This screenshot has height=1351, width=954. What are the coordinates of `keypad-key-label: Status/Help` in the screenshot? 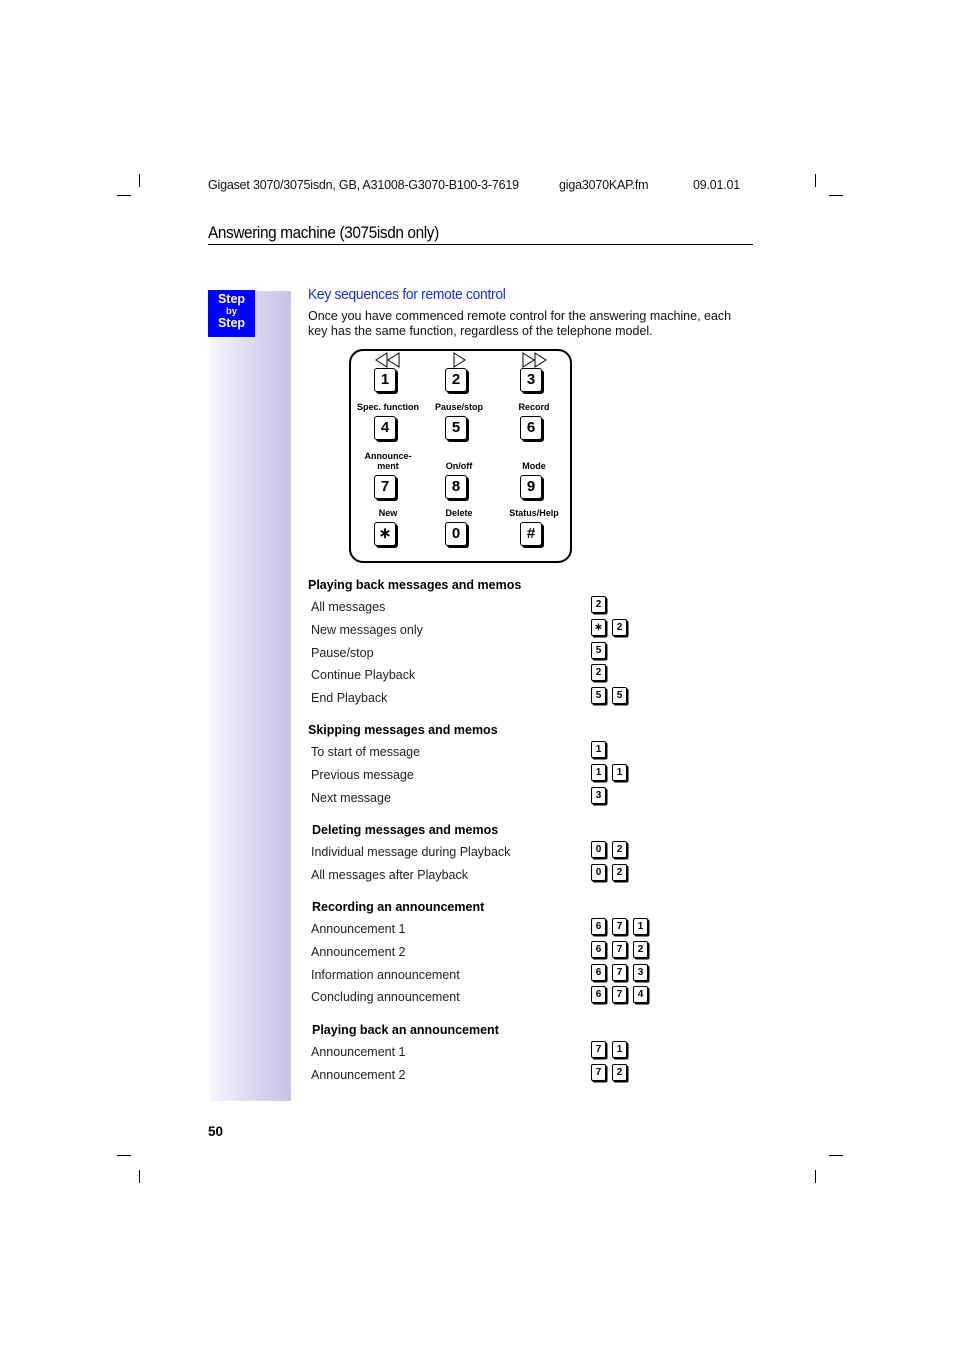 It's located at (534, 513).